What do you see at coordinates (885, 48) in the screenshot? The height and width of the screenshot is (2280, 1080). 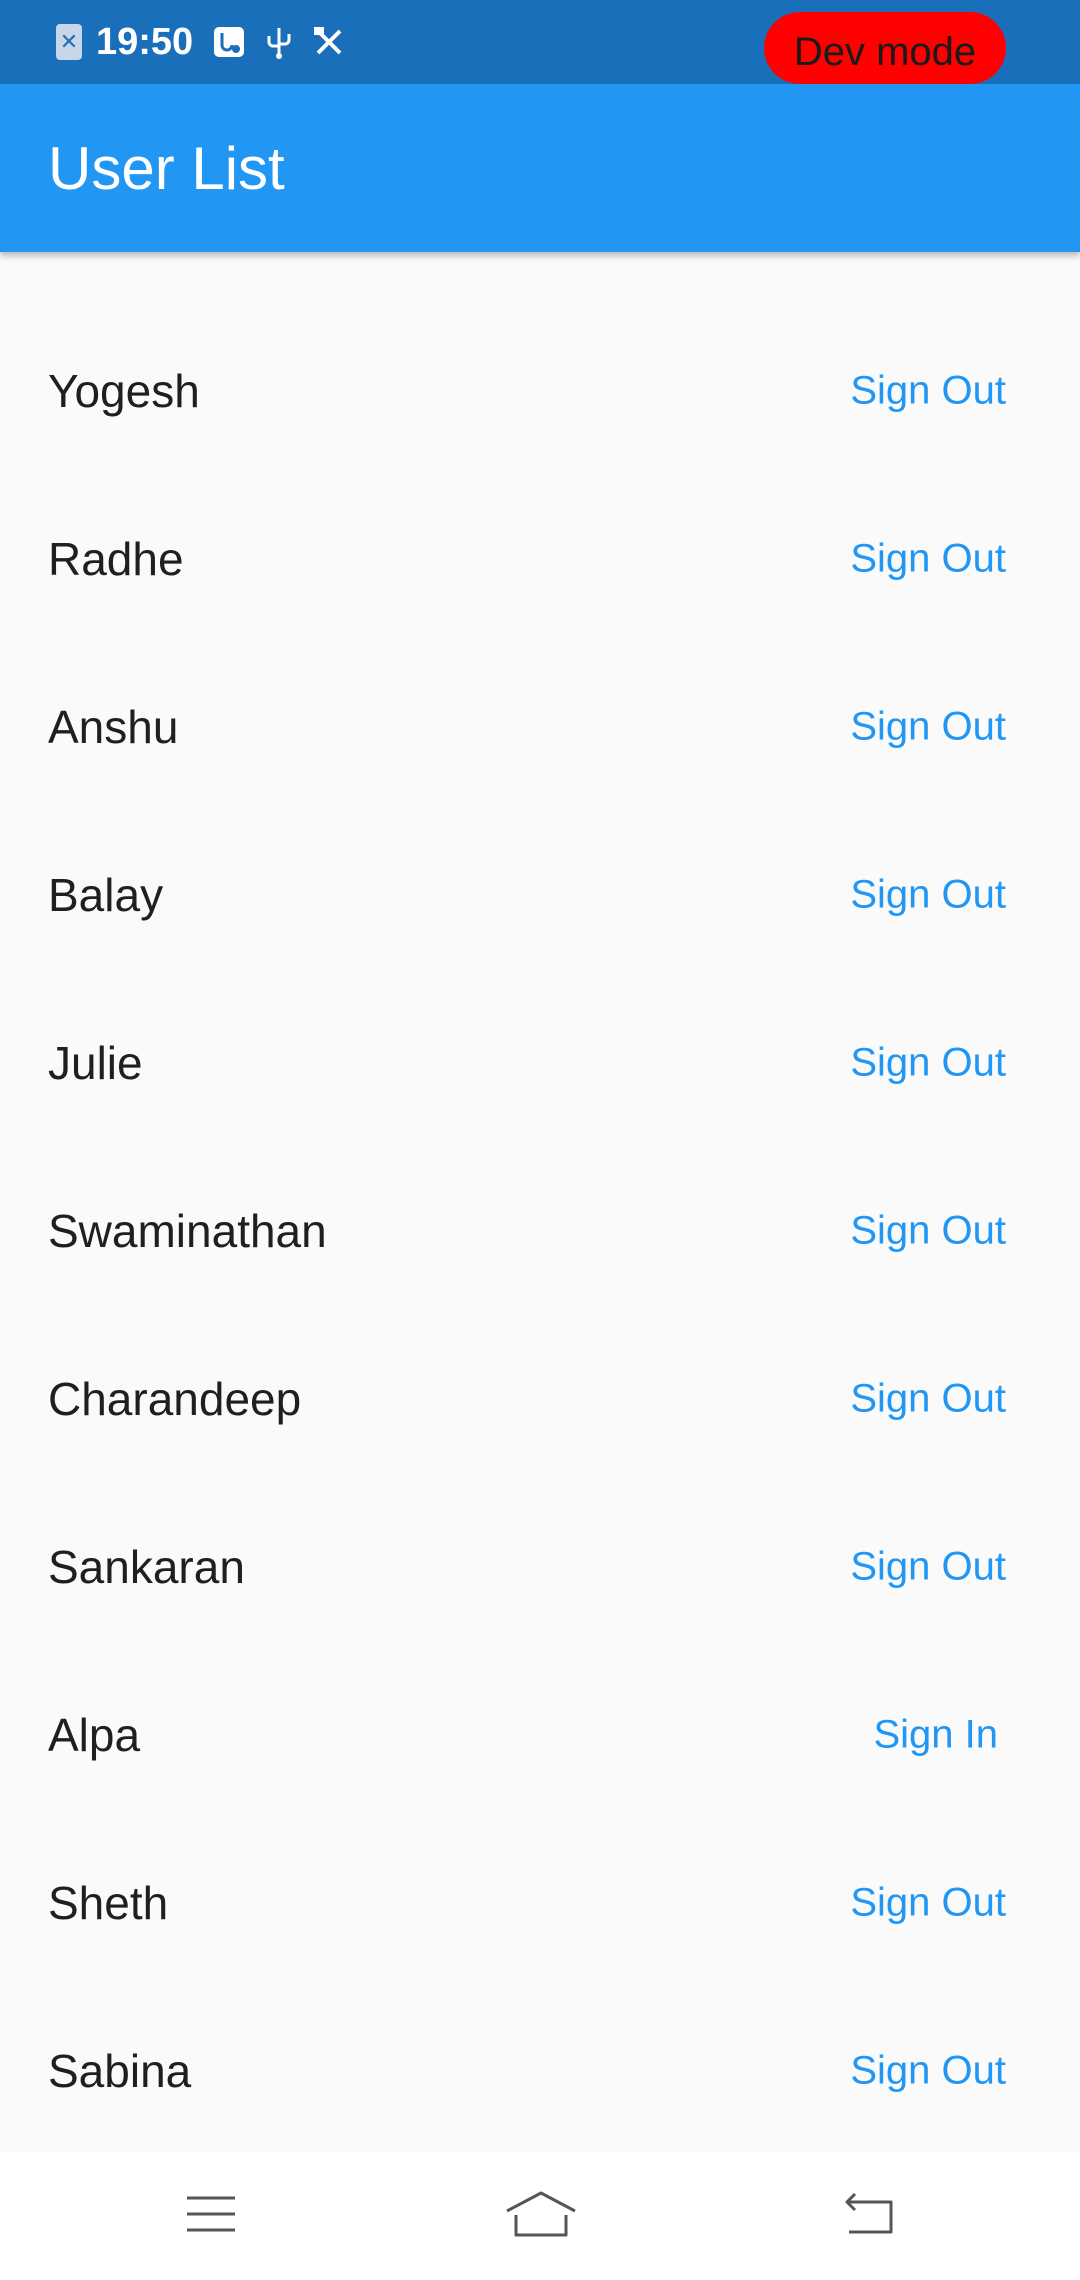 I see `dev-mode-badge: Dev mode` at bounding box center [885, 48].